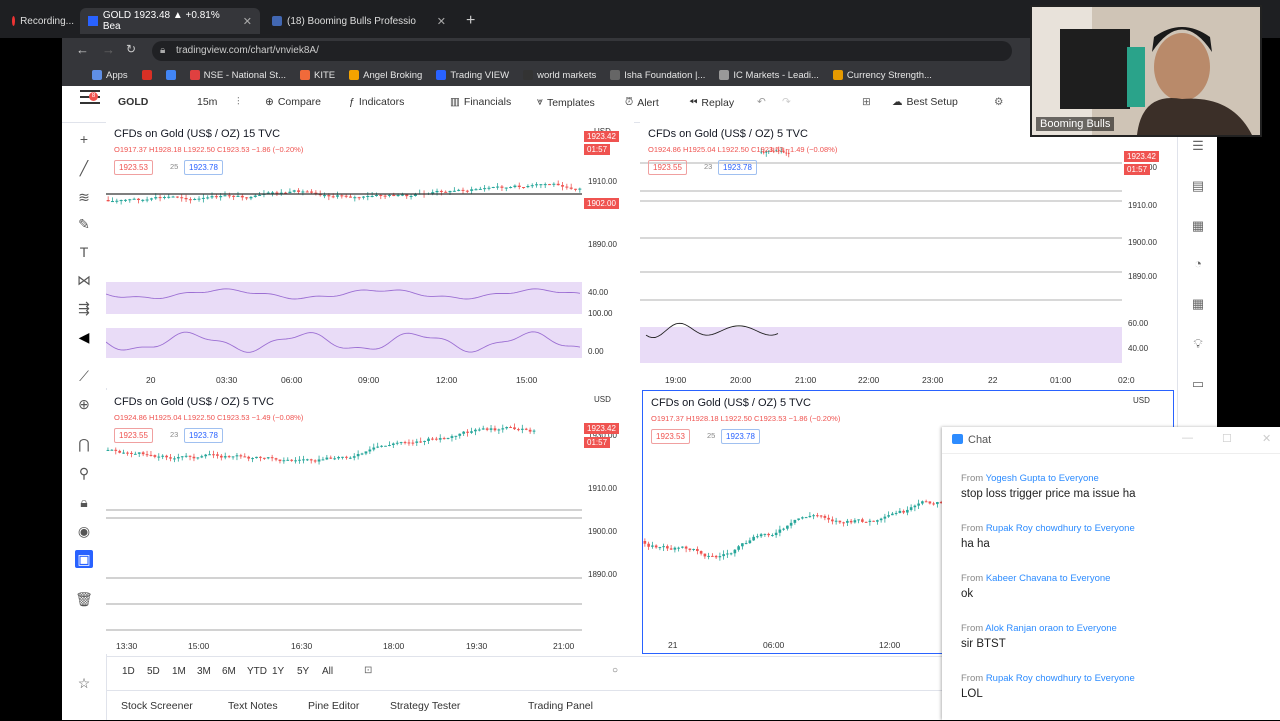  Describe the element at coordinates (84, 168) in the screenshot. I see `trend-line-icon: ╱` at that location.